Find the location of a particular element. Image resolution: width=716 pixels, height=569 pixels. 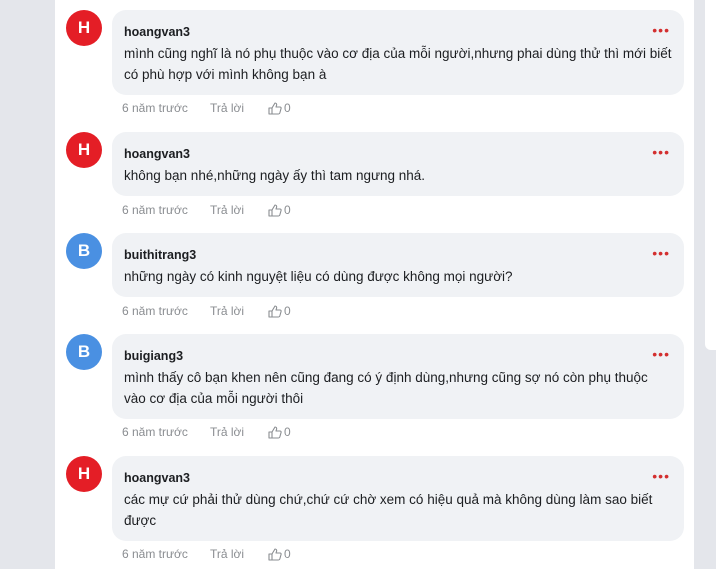

side-panel-edge is located at coordinates (710, 175).